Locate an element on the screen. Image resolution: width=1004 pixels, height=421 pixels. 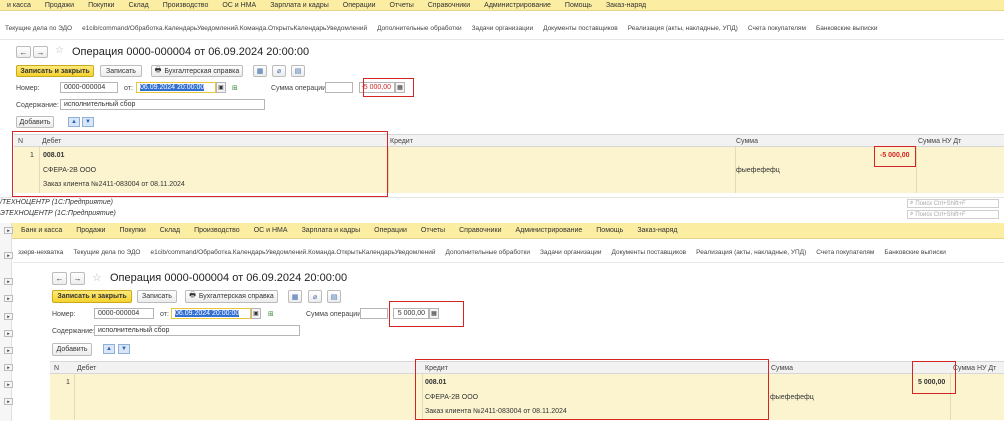
menu-item: и касса is located at coordinates (19, 5).